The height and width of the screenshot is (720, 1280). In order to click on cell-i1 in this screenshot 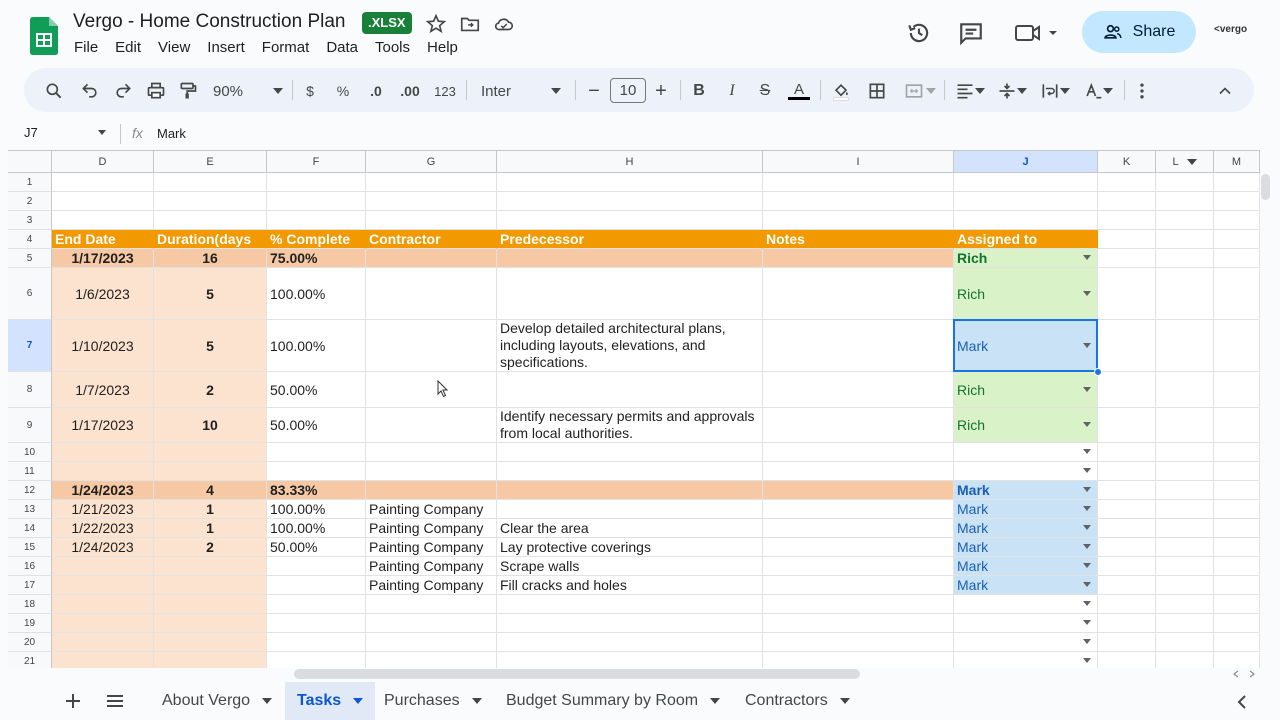, I will do `click(858, 182)`.